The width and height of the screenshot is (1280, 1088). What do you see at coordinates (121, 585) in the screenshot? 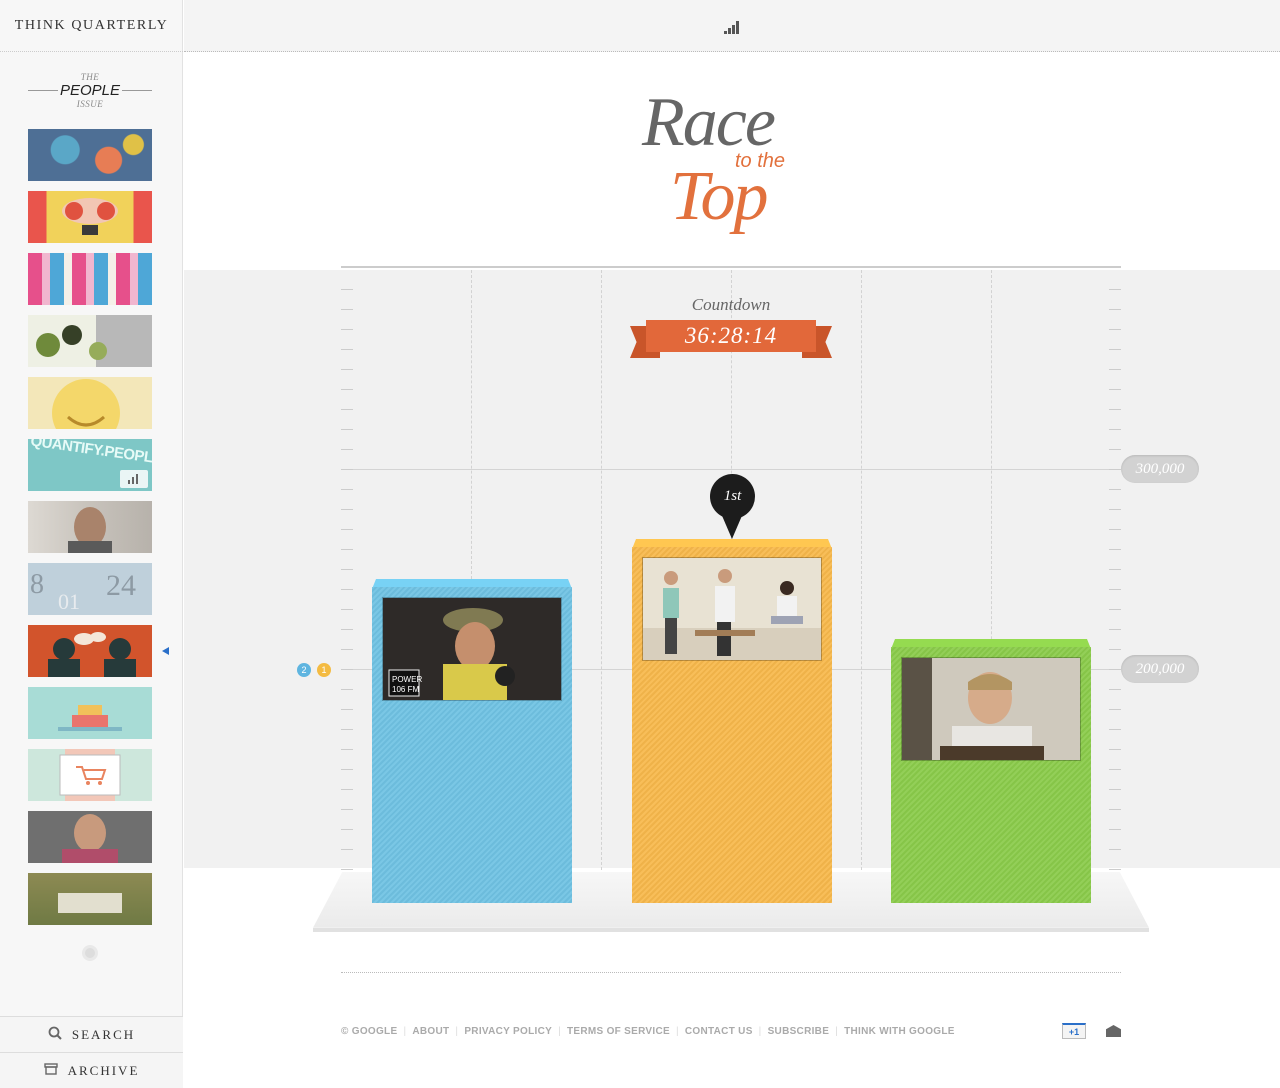
I see `svg-text: 24` at bounding box center [121, 585].